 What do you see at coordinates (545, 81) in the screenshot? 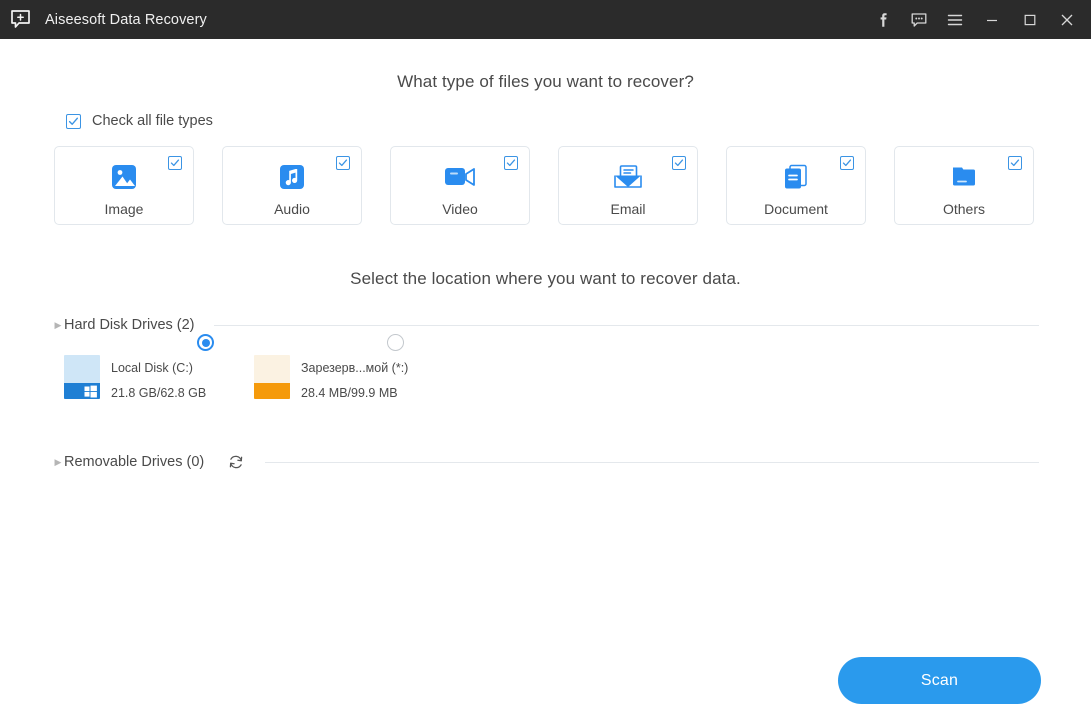
I see `filetypes-heading: What type of files you want to recover?` at bounding box center [545, 81].